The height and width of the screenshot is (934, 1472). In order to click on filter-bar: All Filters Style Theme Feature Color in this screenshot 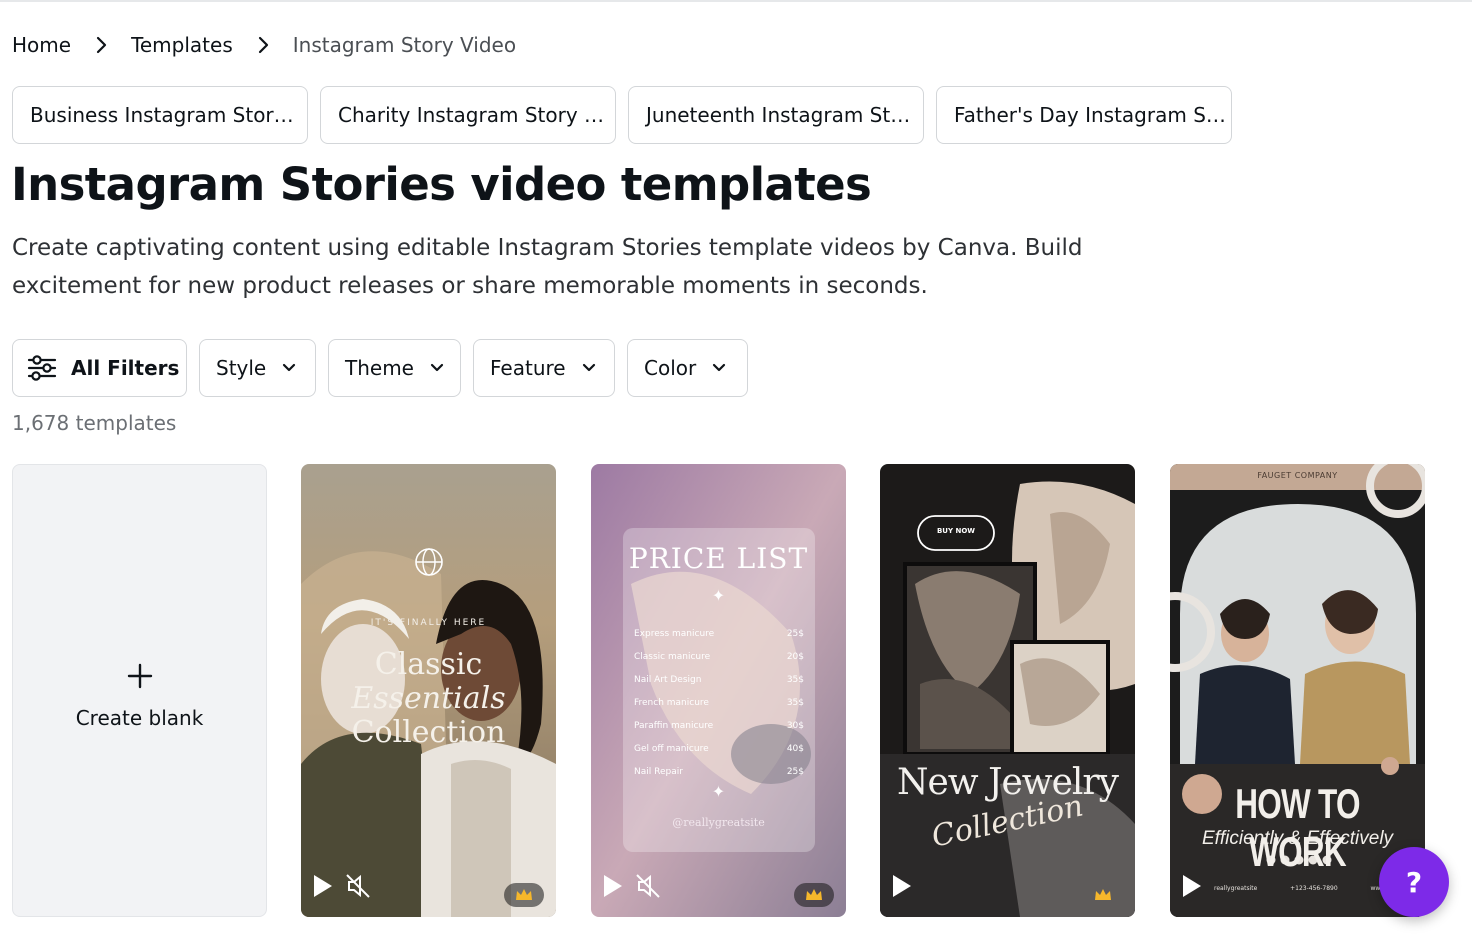, I will do `click(380, 368)`.